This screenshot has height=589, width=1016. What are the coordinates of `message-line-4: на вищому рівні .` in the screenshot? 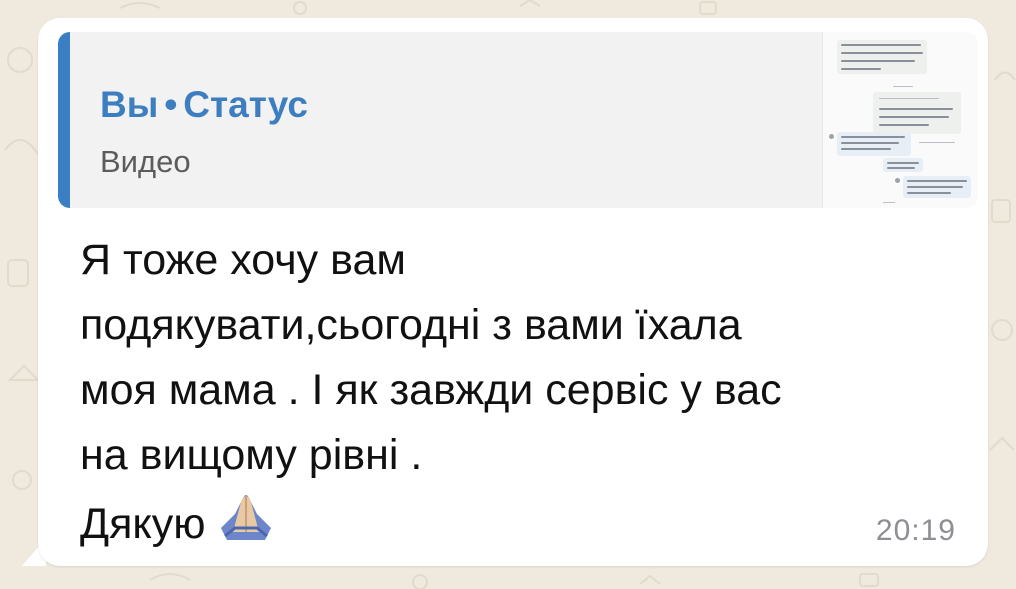 It's located at (251, 455).